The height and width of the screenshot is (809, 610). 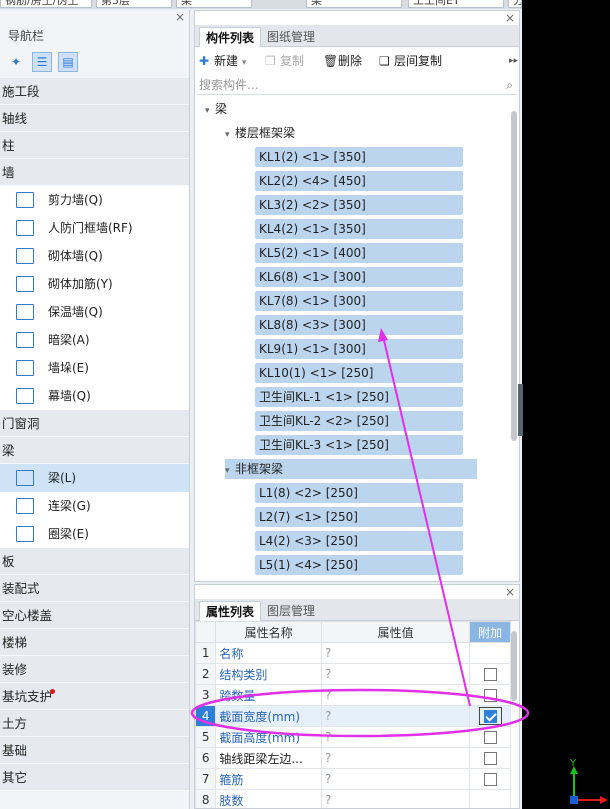 I want to click on nav-category-slab: 板, so click(x=94, y=561).